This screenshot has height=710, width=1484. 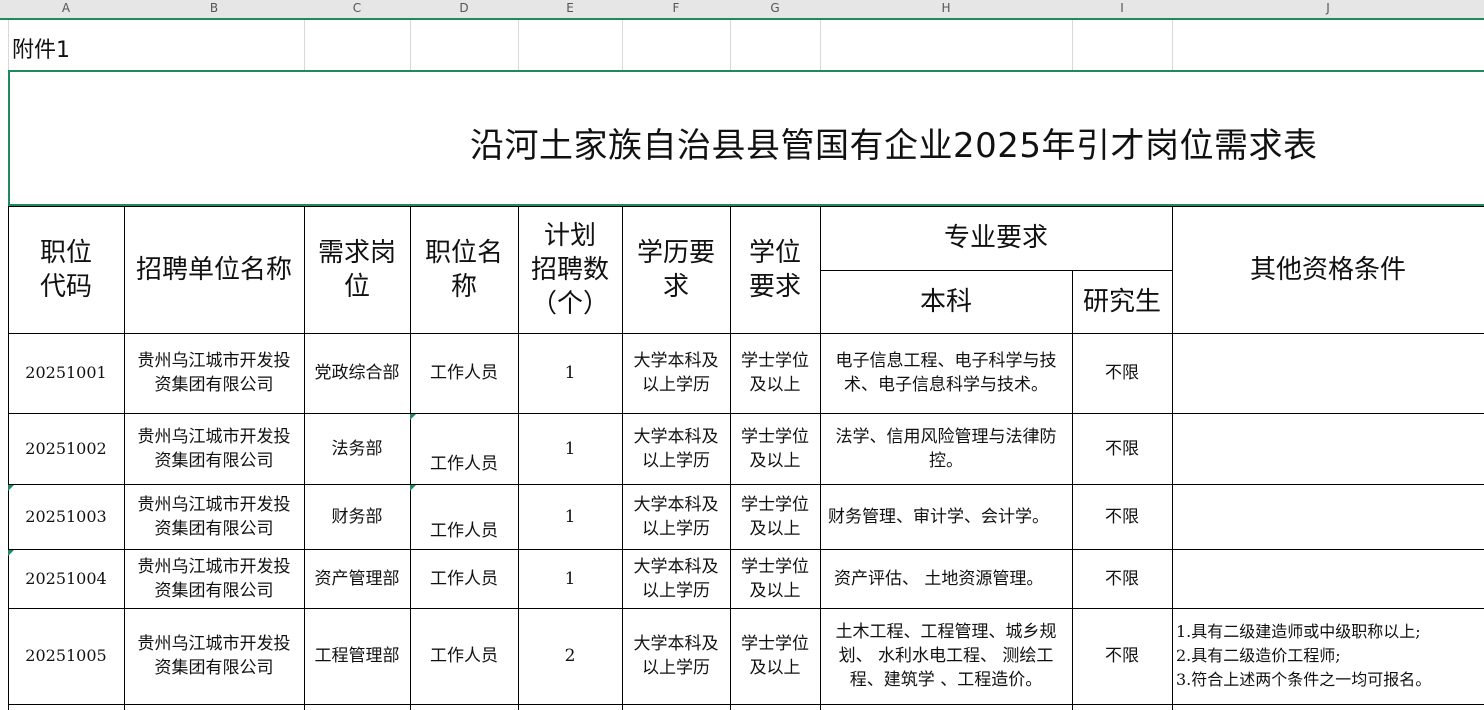 What do you see at coordinates (66, 269) in the screenshot?
I see `header-code: 职位 代码` at bounding box center [66, 269].